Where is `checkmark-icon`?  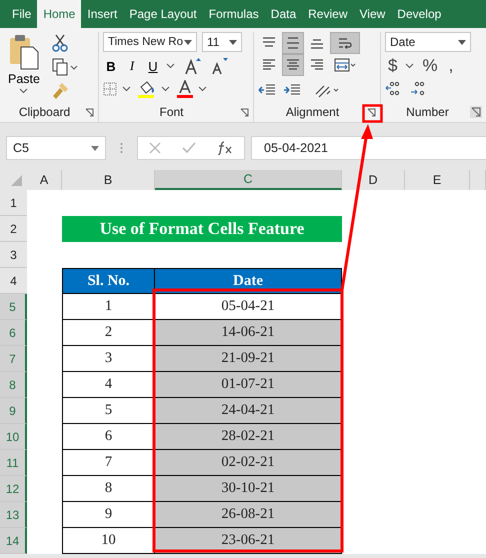
checkmark-icon is located at coordinates (189, 148).